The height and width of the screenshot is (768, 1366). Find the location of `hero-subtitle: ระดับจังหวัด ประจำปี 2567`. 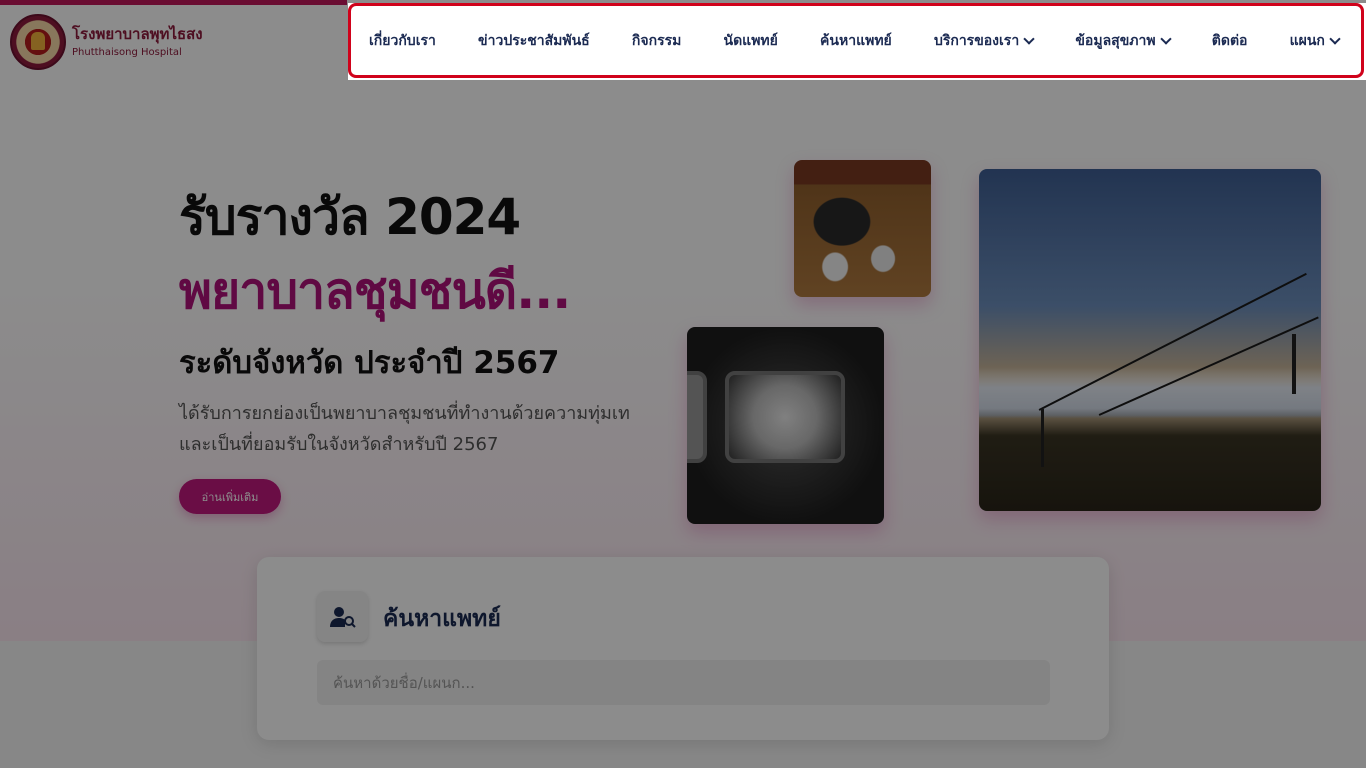

hero-subtitle: ระดับจังหวัด ประจำปี 2567 is located at coordinates (369, 363).